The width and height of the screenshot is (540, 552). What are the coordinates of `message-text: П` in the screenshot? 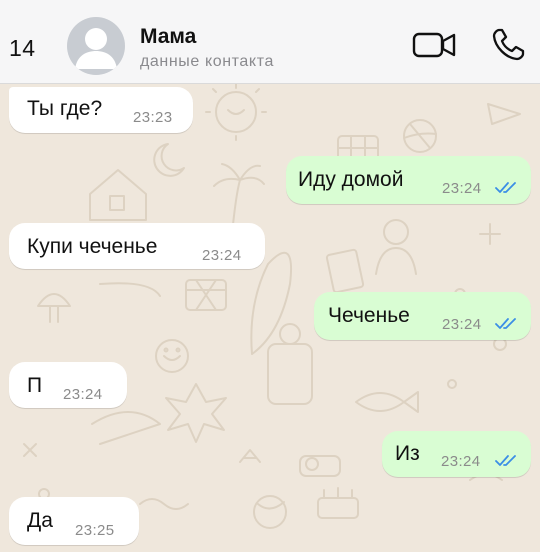 It's located at (35, 385).